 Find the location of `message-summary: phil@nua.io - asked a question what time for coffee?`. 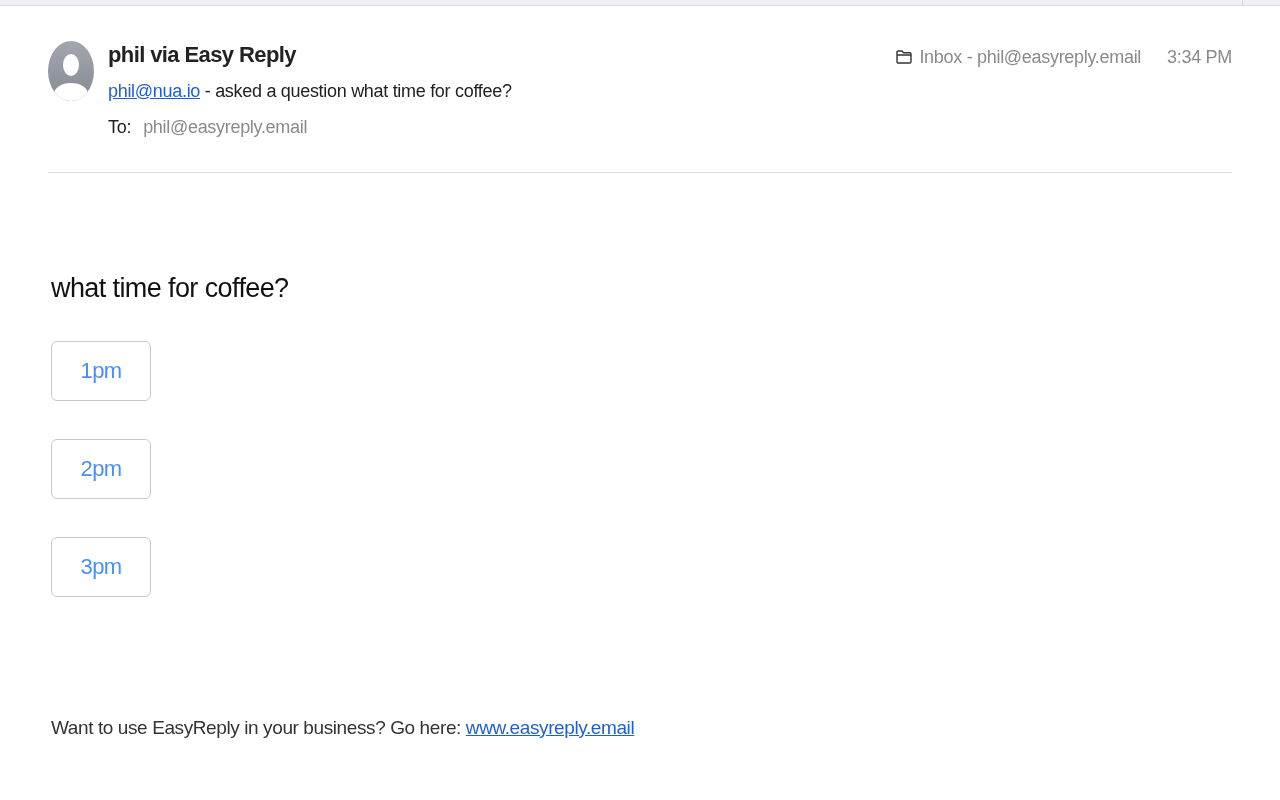

message-summary: phil@nua.io - asked a question what time for coffee? is located at coordinates (310, 91).